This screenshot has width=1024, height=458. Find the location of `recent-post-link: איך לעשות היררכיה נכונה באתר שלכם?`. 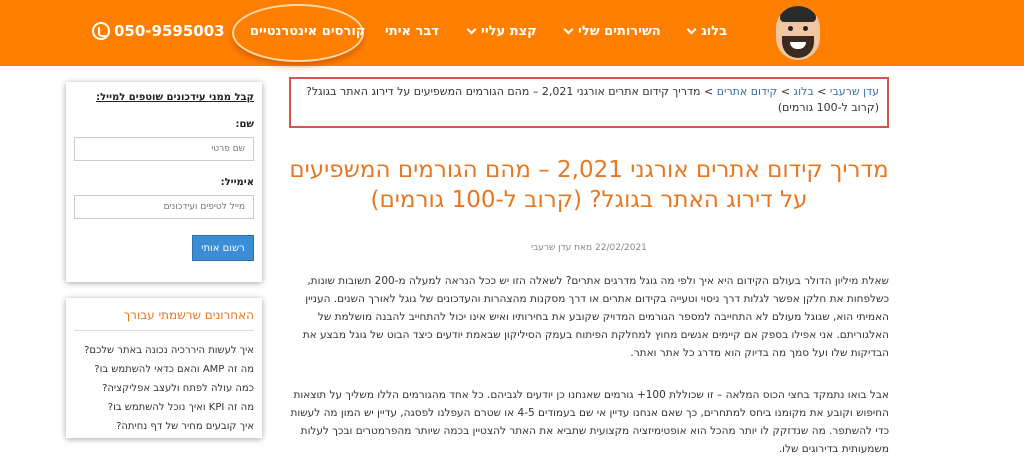

recent-post-link: איך לעשות היררכיה נכונה באתר שלכם? is located at coordinates (164, 350).